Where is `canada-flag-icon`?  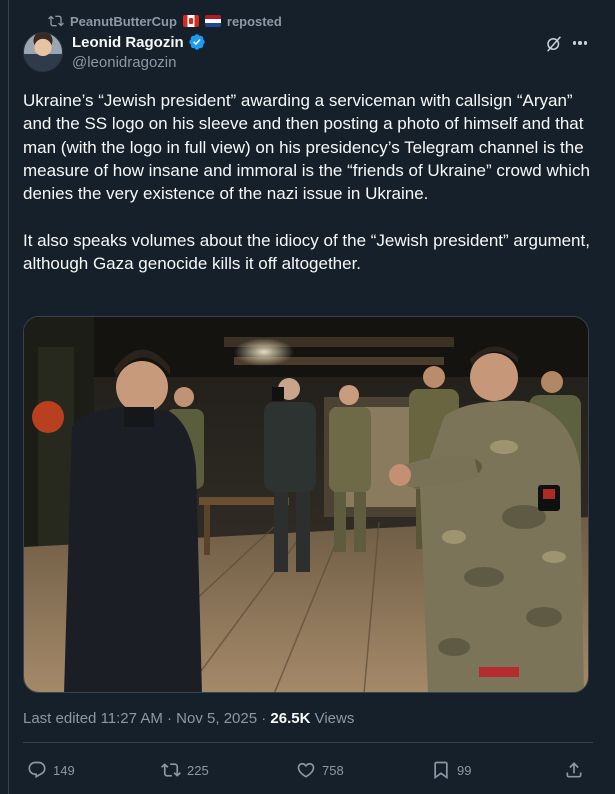 canada-flag-icon is located at coordinates (190, 21).